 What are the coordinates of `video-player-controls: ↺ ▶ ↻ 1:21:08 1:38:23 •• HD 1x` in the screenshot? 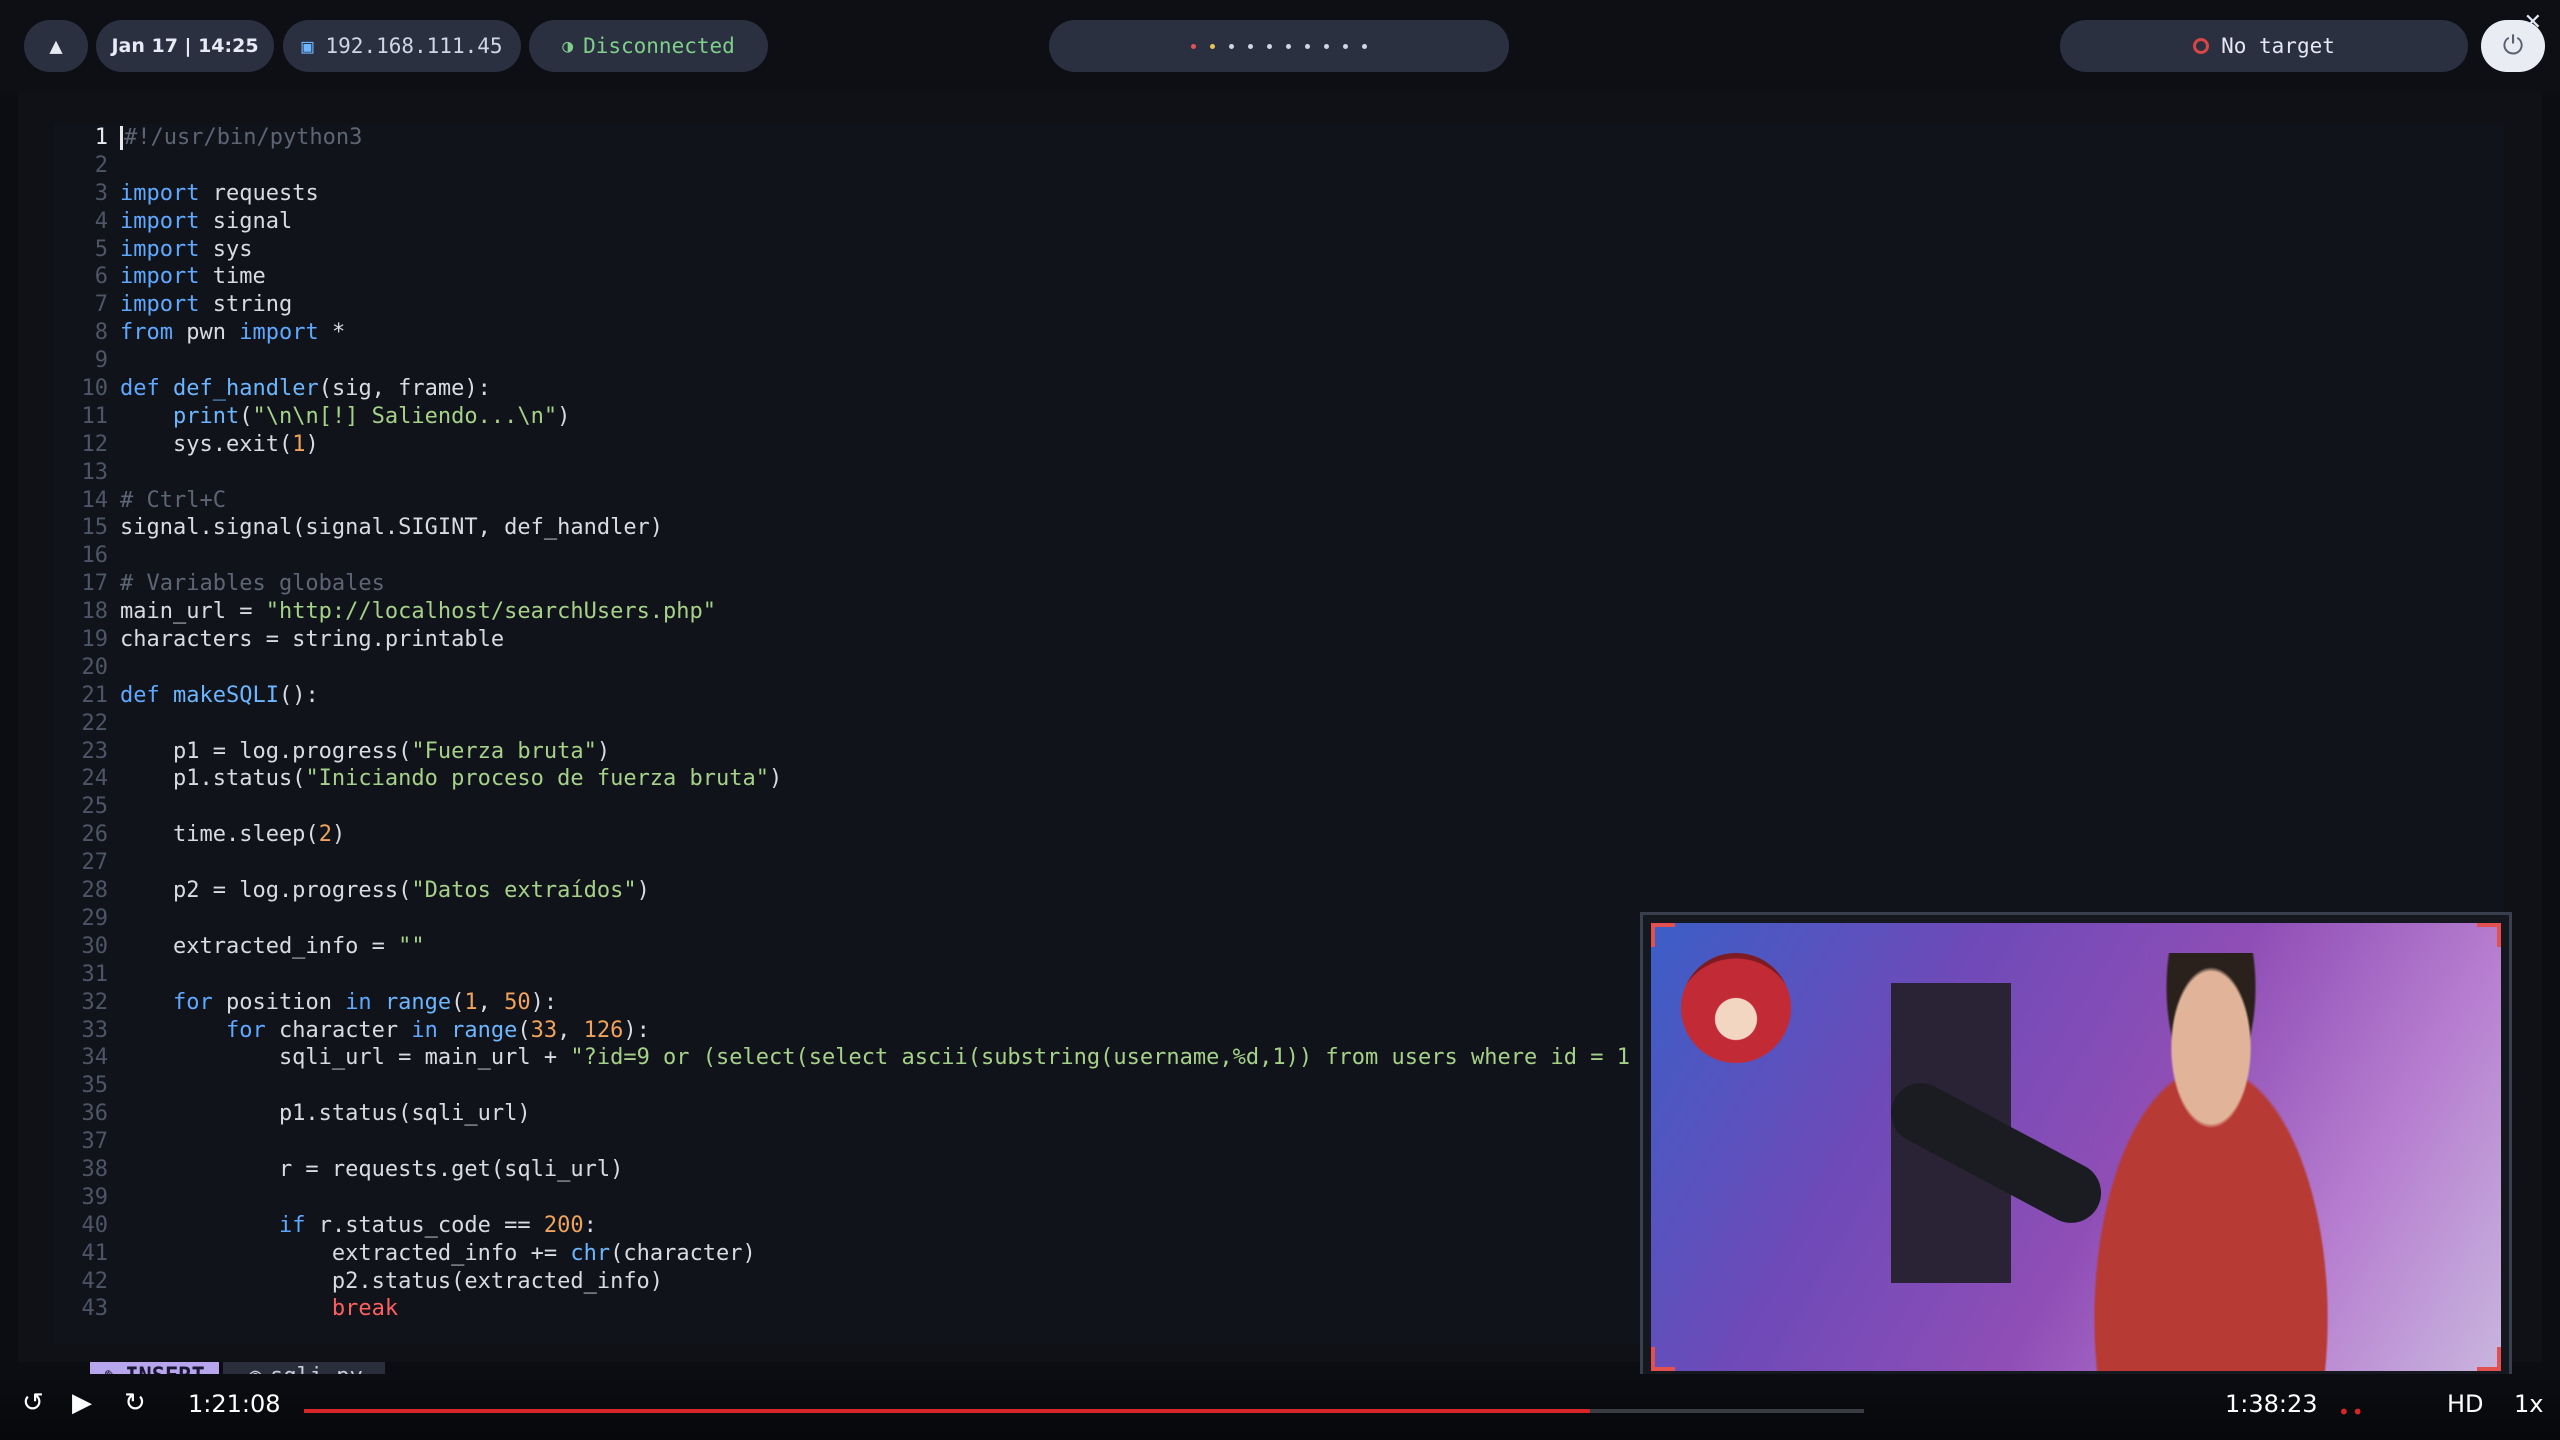 It's located at (1280, 1407).